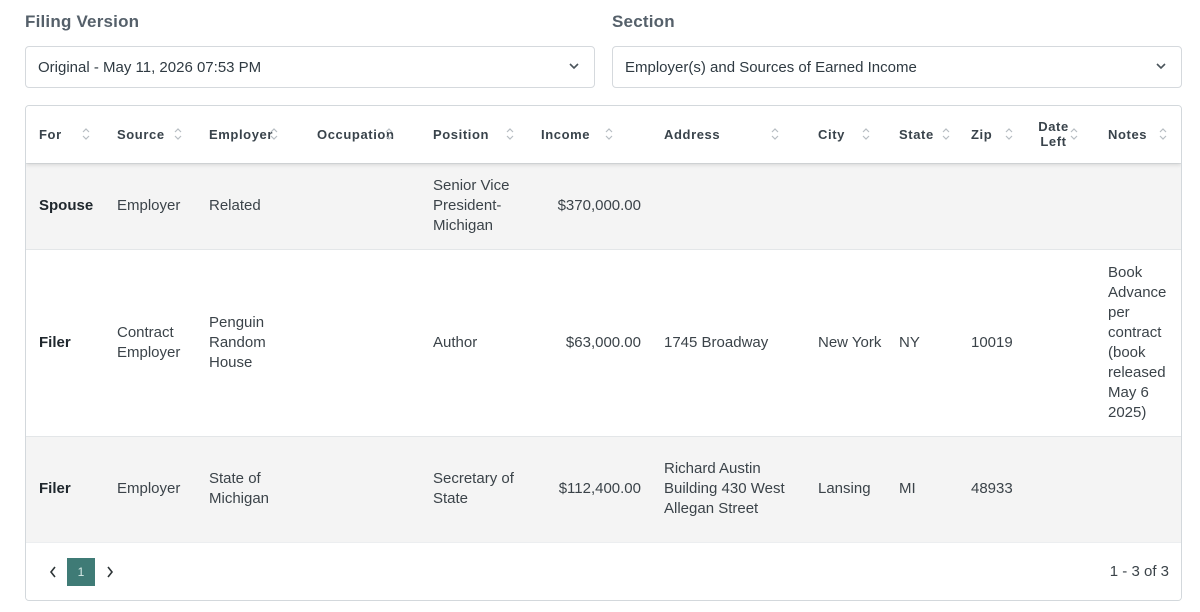 The image size is (1200, 612). I want to click on cell-position: Senior Vice President-Michigan, so click(471, 205).